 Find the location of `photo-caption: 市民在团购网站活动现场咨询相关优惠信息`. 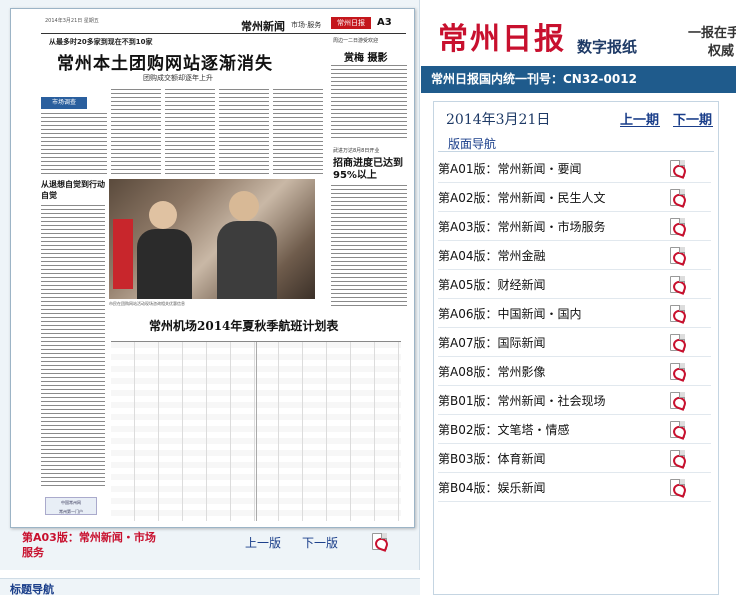

photo-caption: 市民在团购网站活动现场咨询相关优惠信息 is located at coordinates (147, 303).